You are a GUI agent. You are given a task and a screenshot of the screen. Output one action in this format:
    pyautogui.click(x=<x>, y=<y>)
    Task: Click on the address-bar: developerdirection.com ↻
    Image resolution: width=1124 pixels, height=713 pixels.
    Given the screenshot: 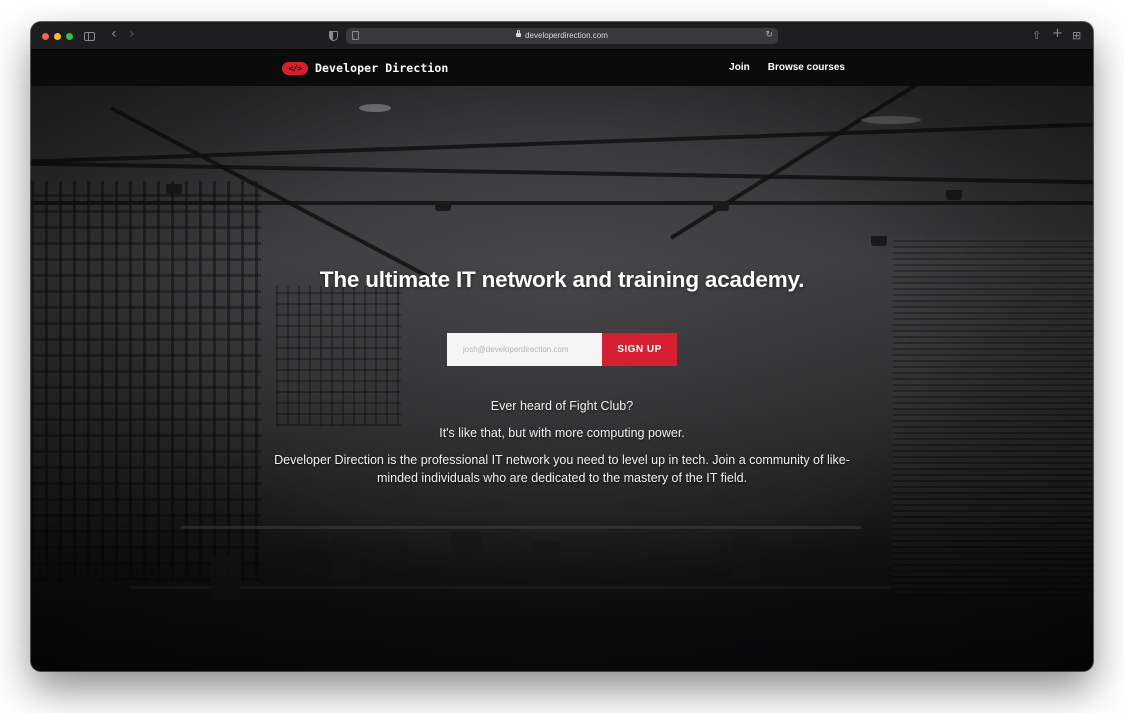 What is the action you would take?
    pyautogui.click(x=562, y=36)
    